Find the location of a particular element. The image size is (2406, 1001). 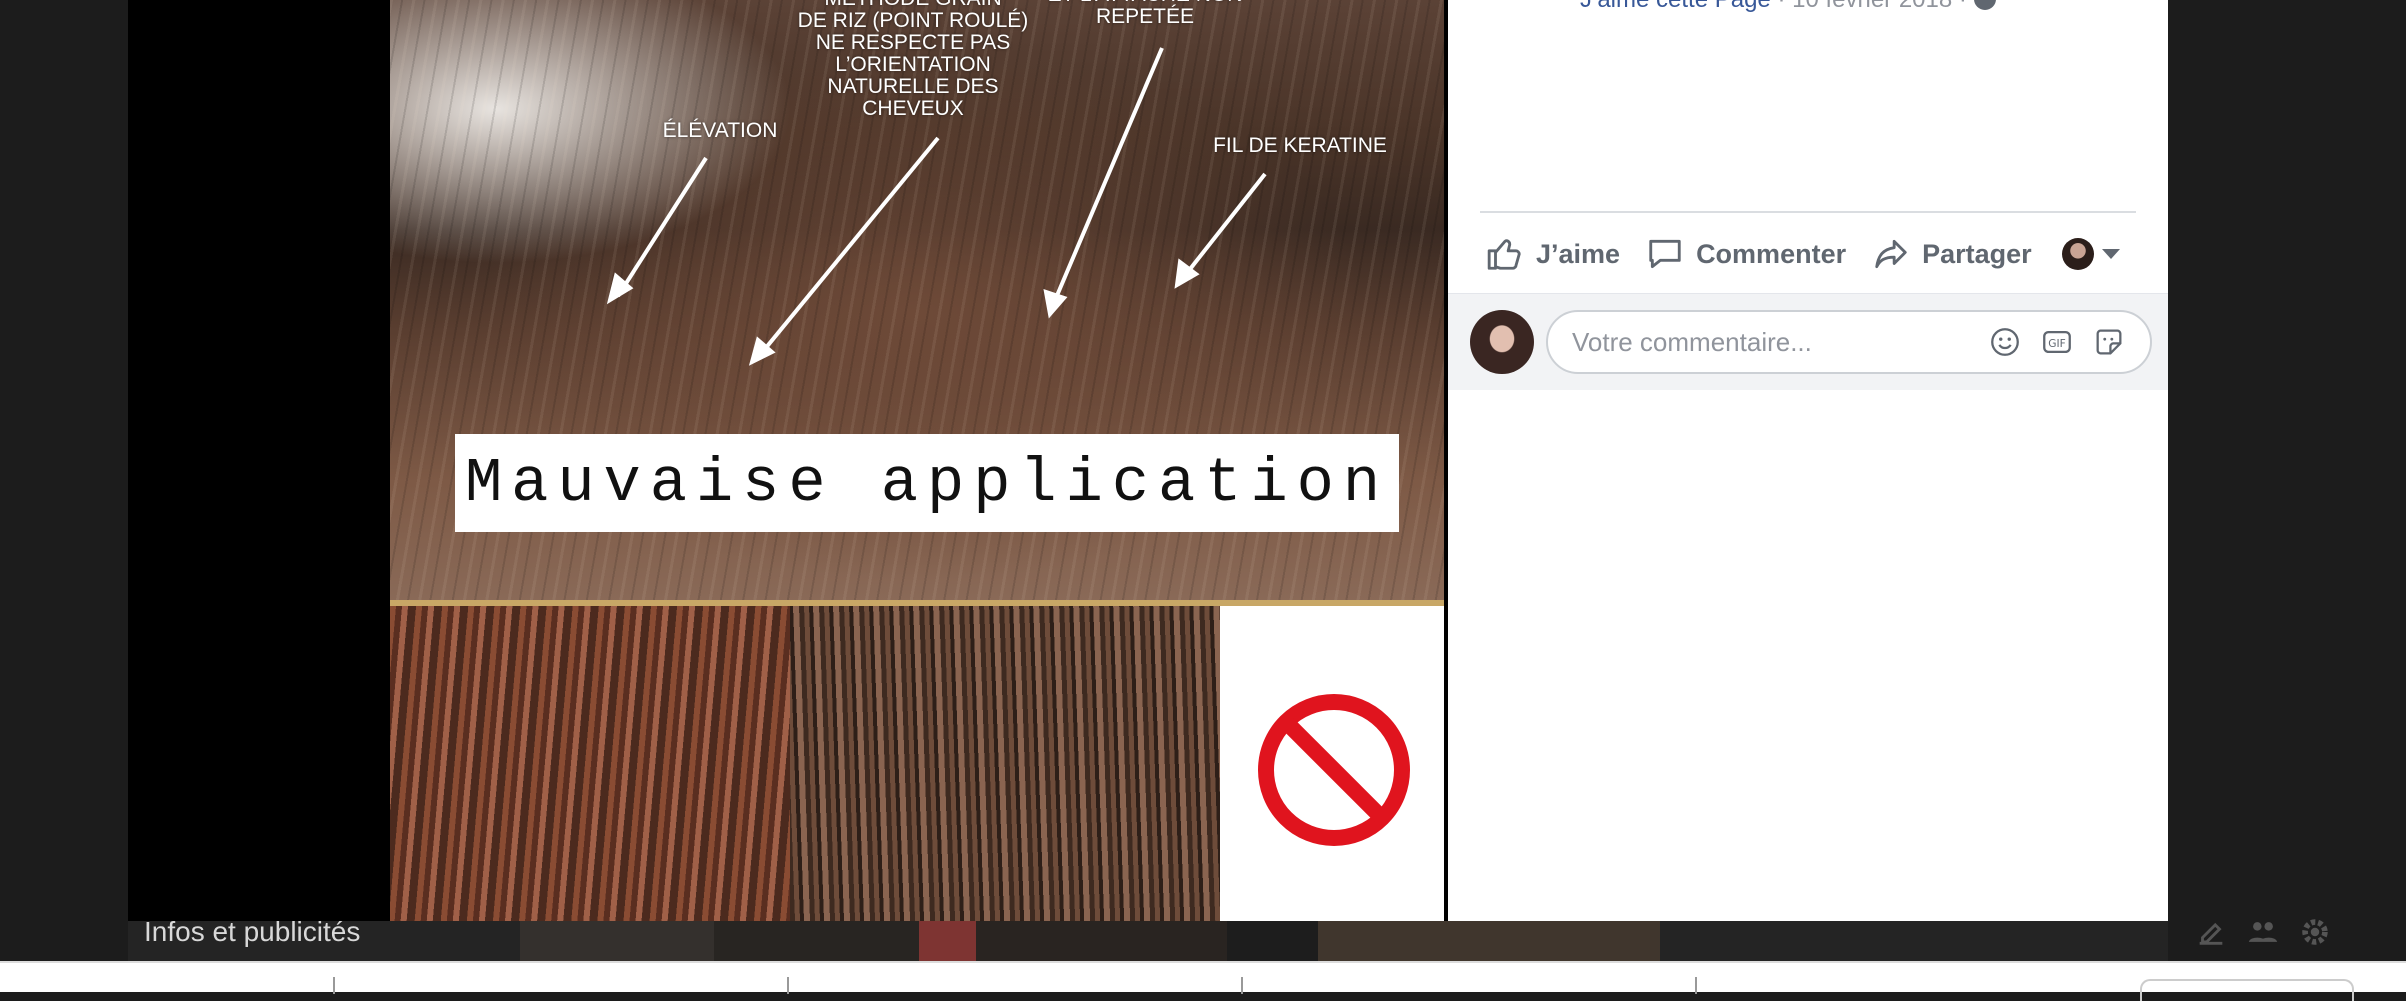

reaction-identity-selector is located at coordinates (2090, 254).